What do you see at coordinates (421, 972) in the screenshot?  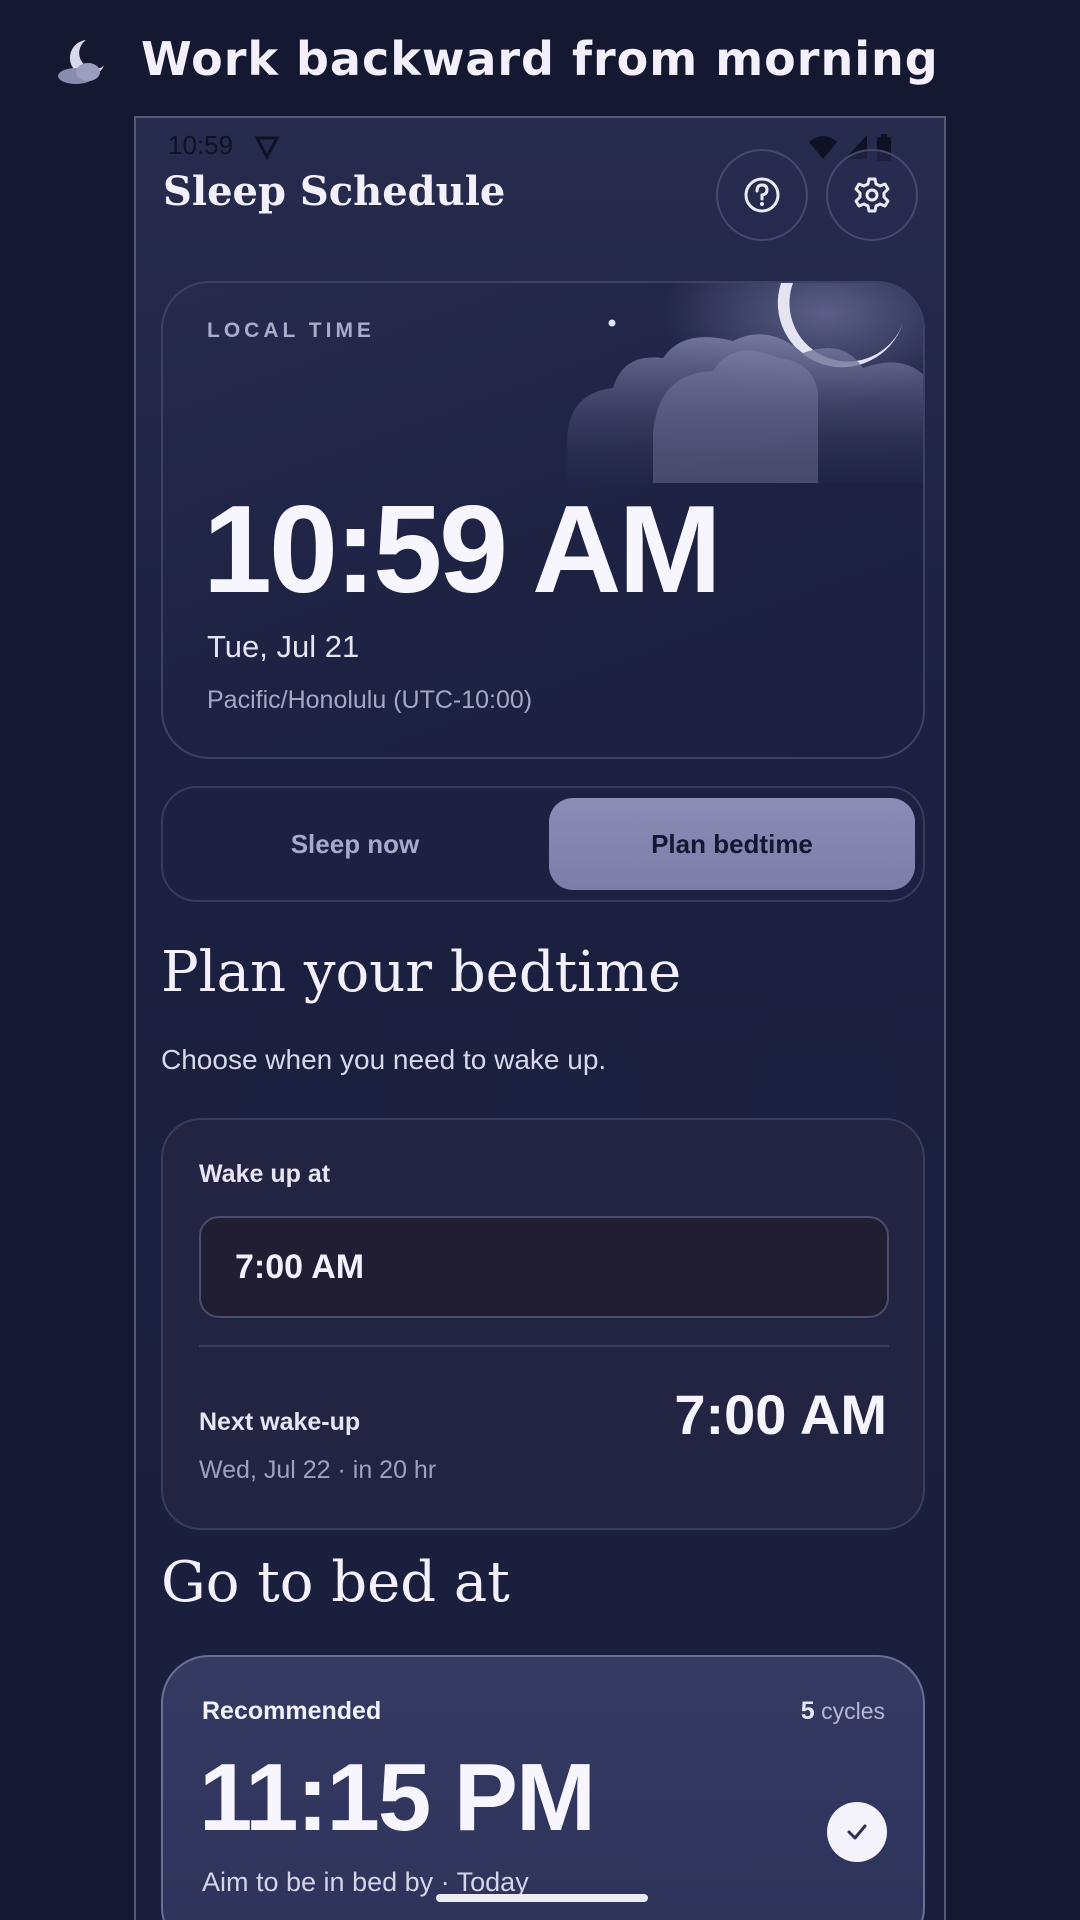 I see `plan-heading: Plan your bedtime` at bounding box center [421, 972].